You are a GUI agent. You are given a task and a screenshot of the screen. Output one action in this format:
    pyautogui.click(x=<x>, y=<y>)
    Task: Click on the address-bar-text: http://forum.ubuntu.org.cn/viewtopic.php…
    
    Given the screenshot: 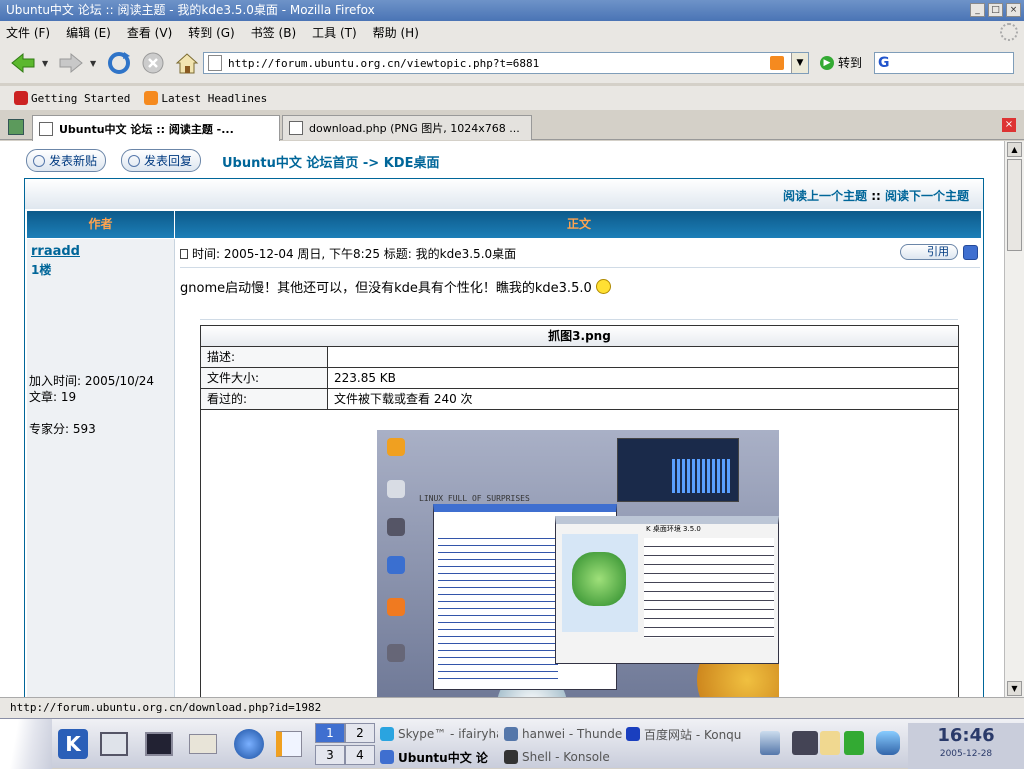 What is the action you would take?
    pyautogui.click(x=383, y=63)
    